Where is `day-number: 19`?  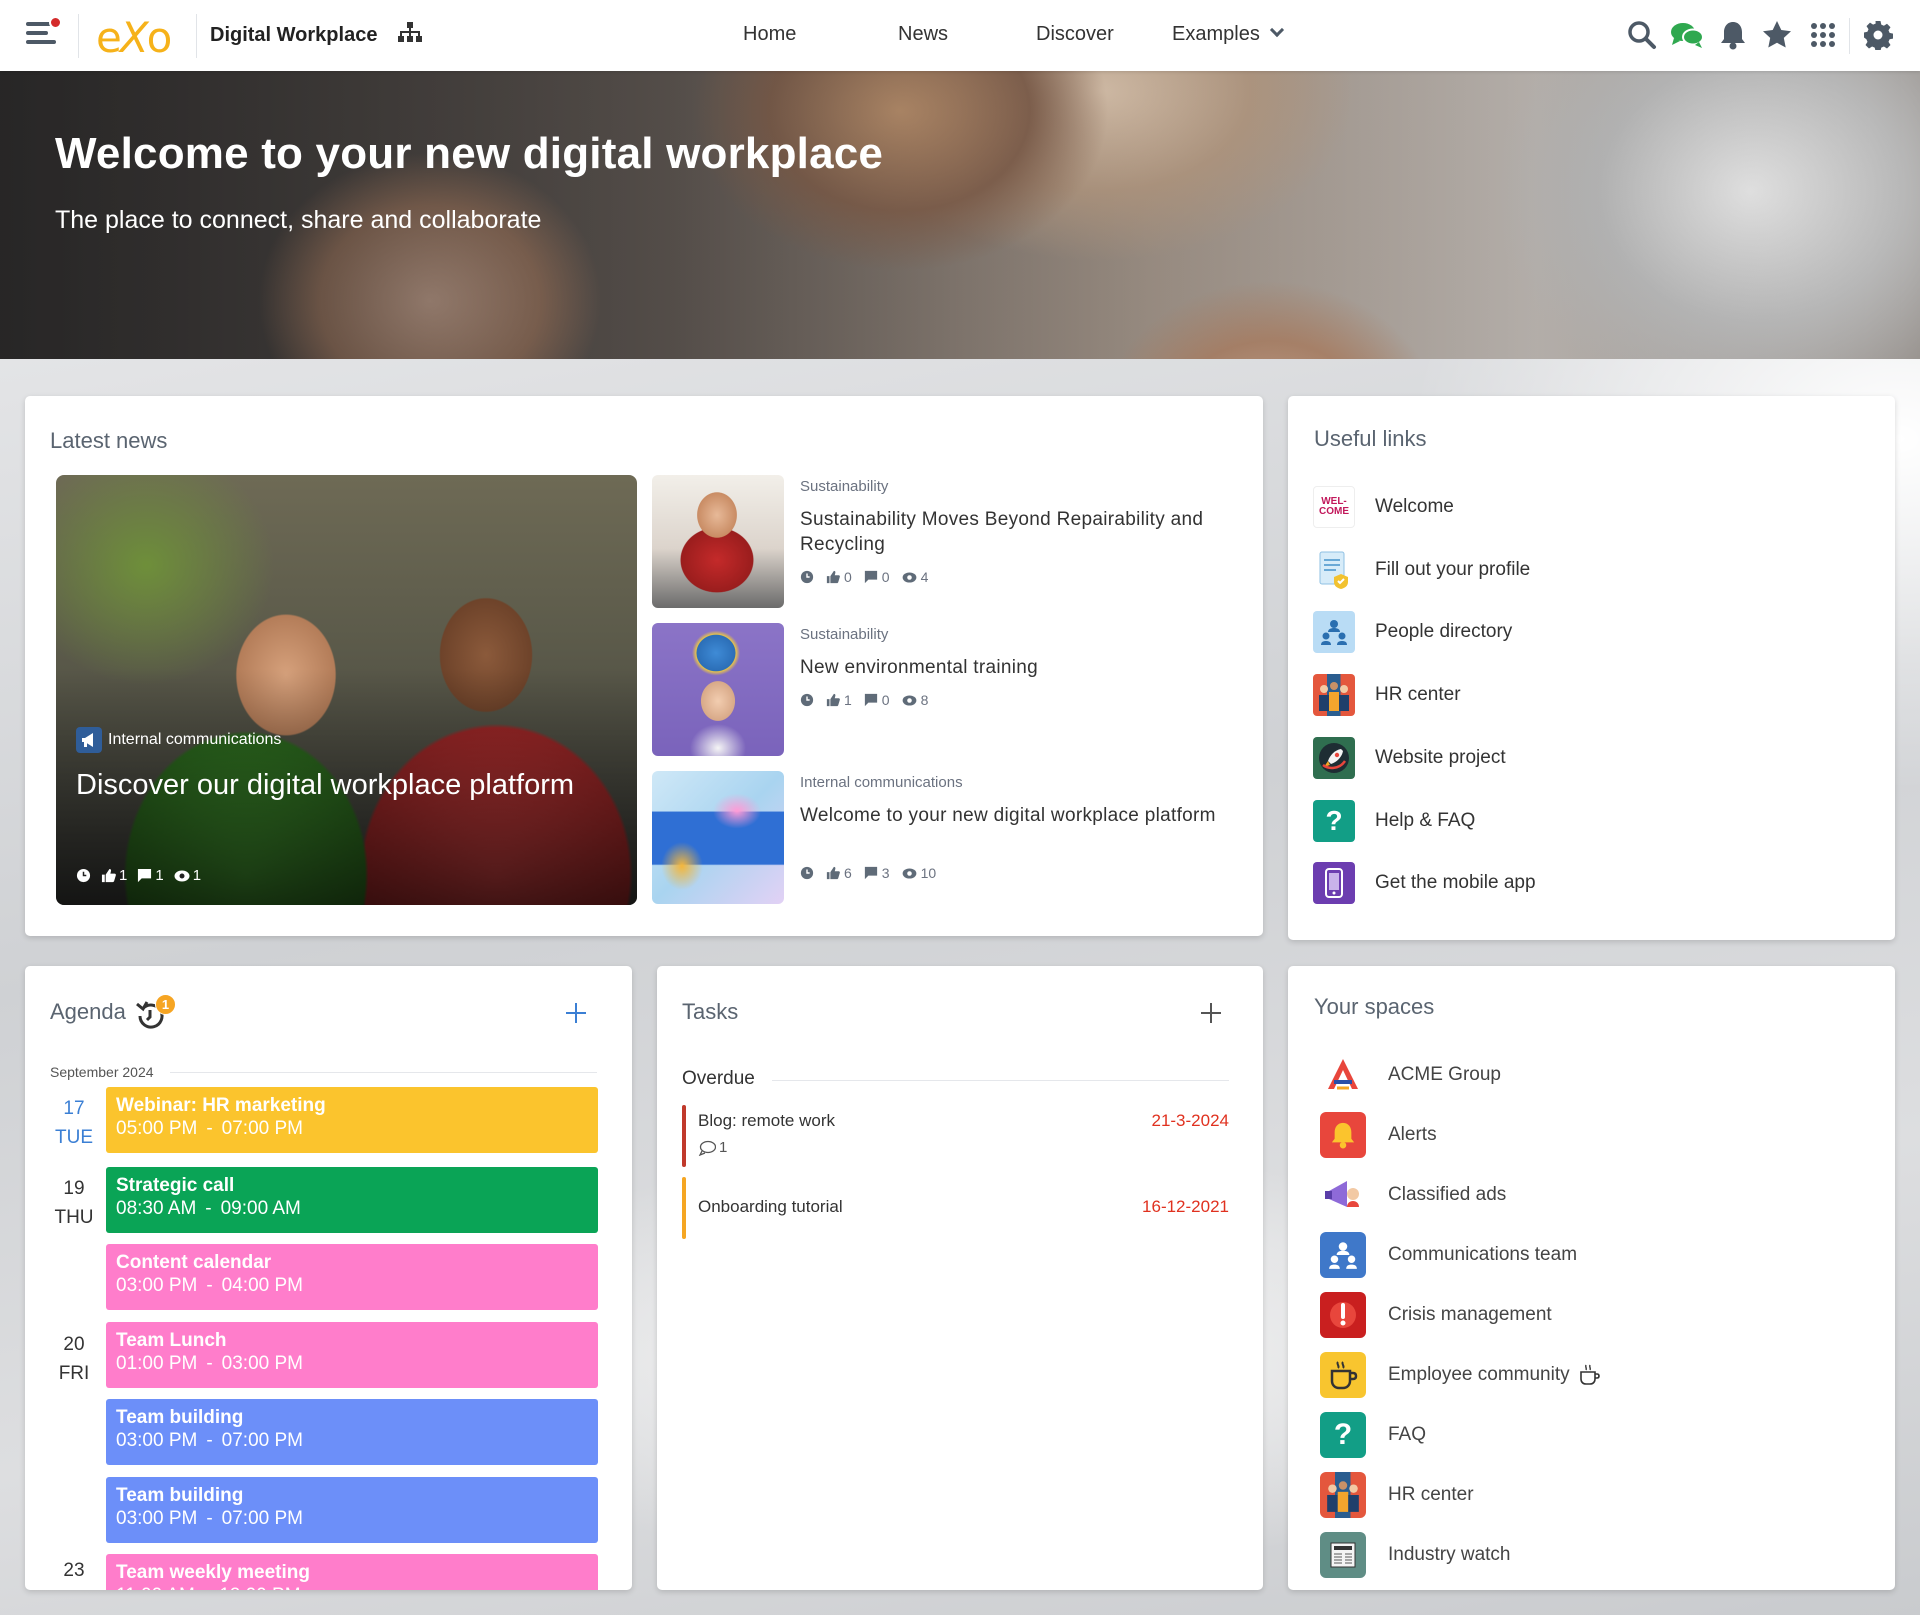 day-number: 19 is located at coordinates (74, 1188).